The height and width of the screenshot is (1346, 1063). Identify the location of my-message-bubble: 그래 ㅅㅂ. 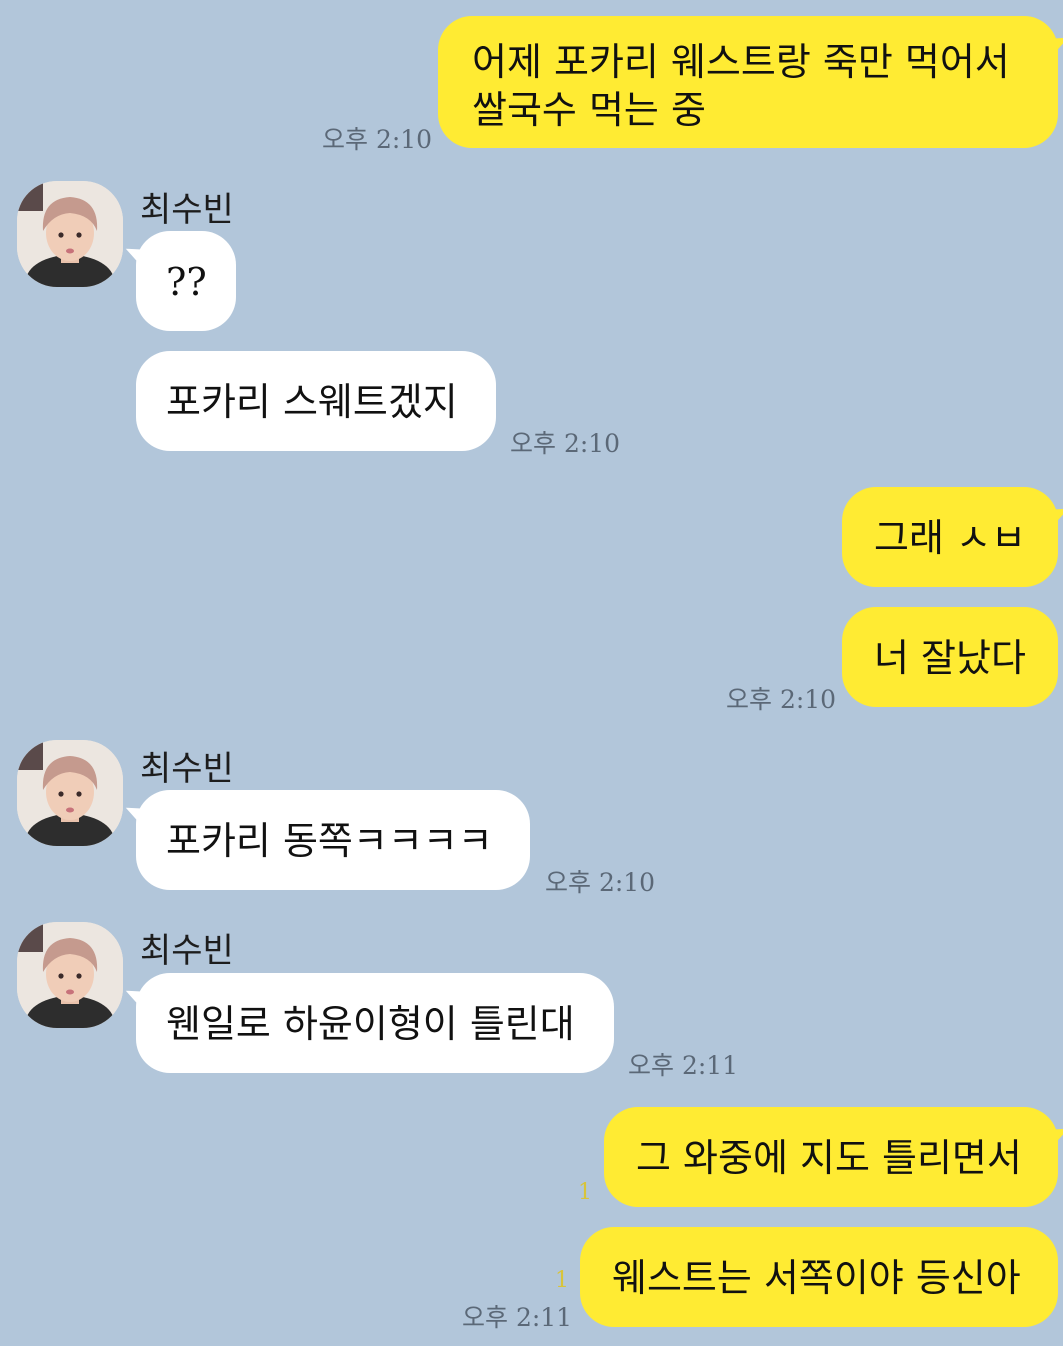
(950, 537).